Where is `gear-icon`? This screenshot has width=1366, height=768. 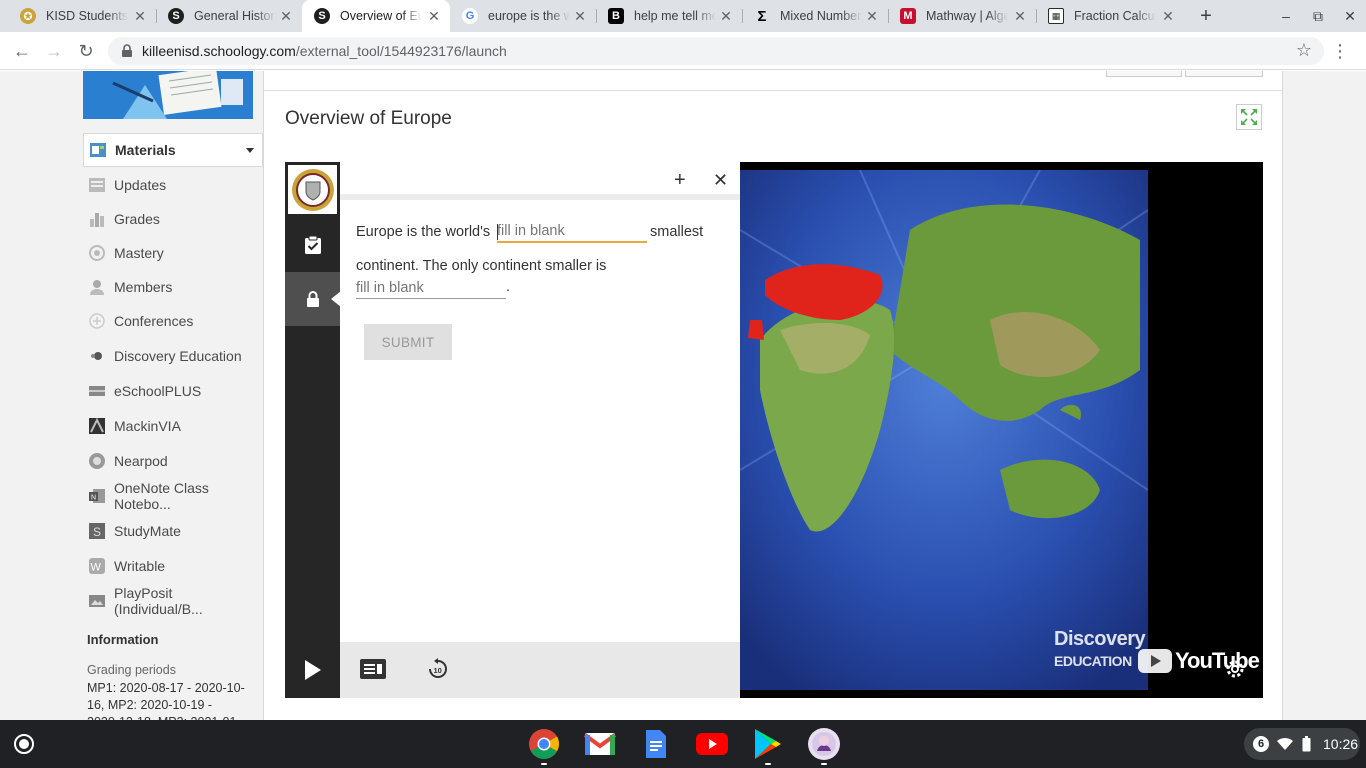 gear-icon is located at coordinates (1235, 669).